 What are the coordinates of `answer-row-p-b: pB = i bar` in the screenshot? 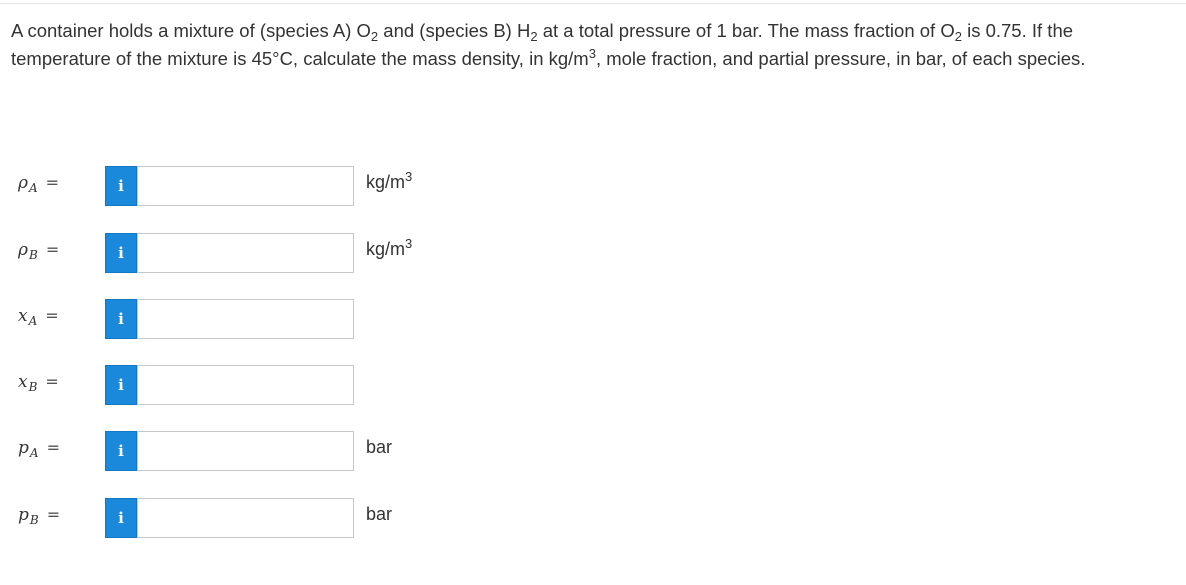 It's located at (300, 519).